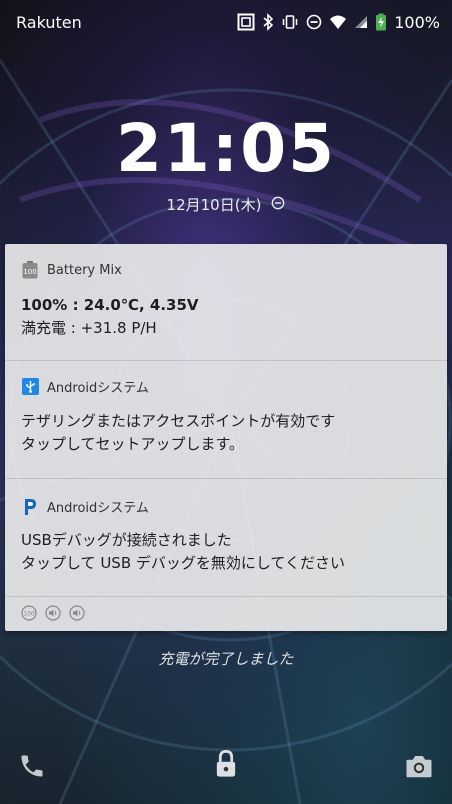 This screenshot has height=804, width=452. What do you see at coordinates (419, 768) in the screenshot?
I see `camera-icon` at bounding box center [419, 768].